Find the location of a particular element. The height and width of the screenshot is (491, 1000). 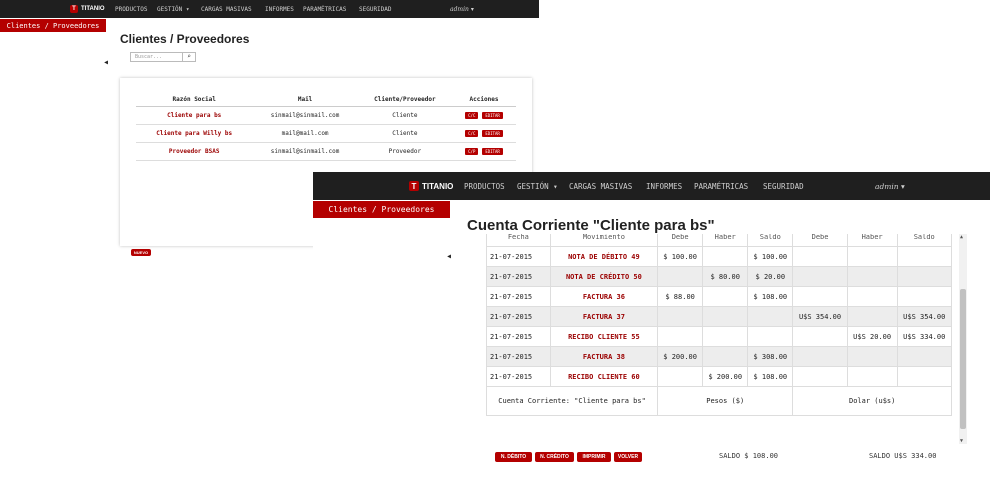

saldo-pesos-cell is located at coordinates (770, 336).